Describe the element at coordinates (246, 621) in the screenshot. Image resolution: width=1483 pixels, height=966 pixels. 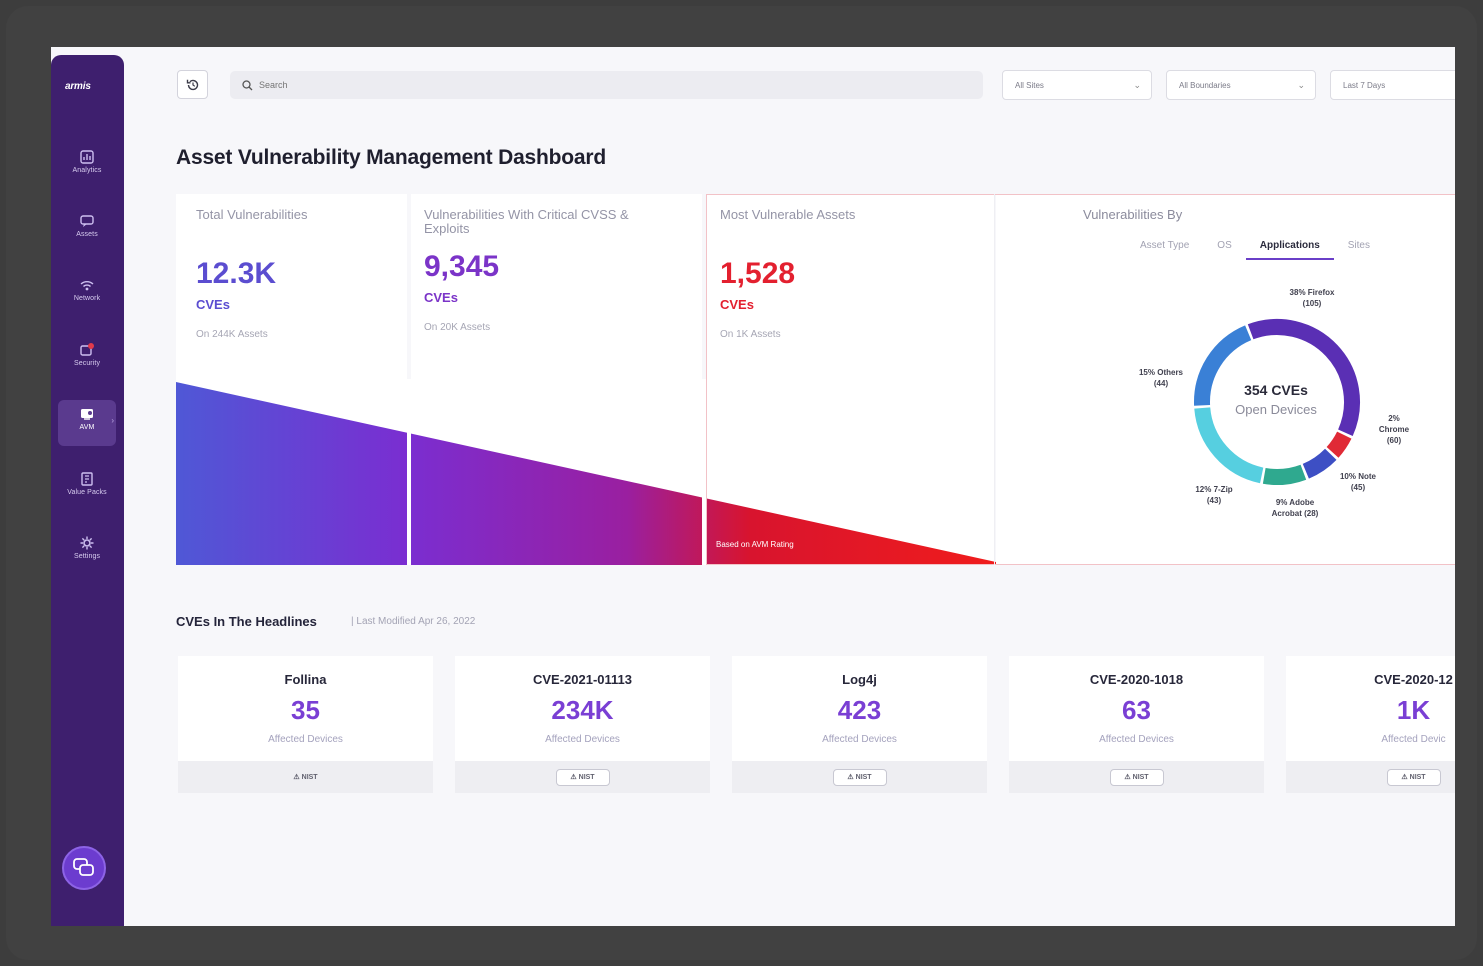
I see `headlines-section-title: CVEs In The Headlines` at that location.